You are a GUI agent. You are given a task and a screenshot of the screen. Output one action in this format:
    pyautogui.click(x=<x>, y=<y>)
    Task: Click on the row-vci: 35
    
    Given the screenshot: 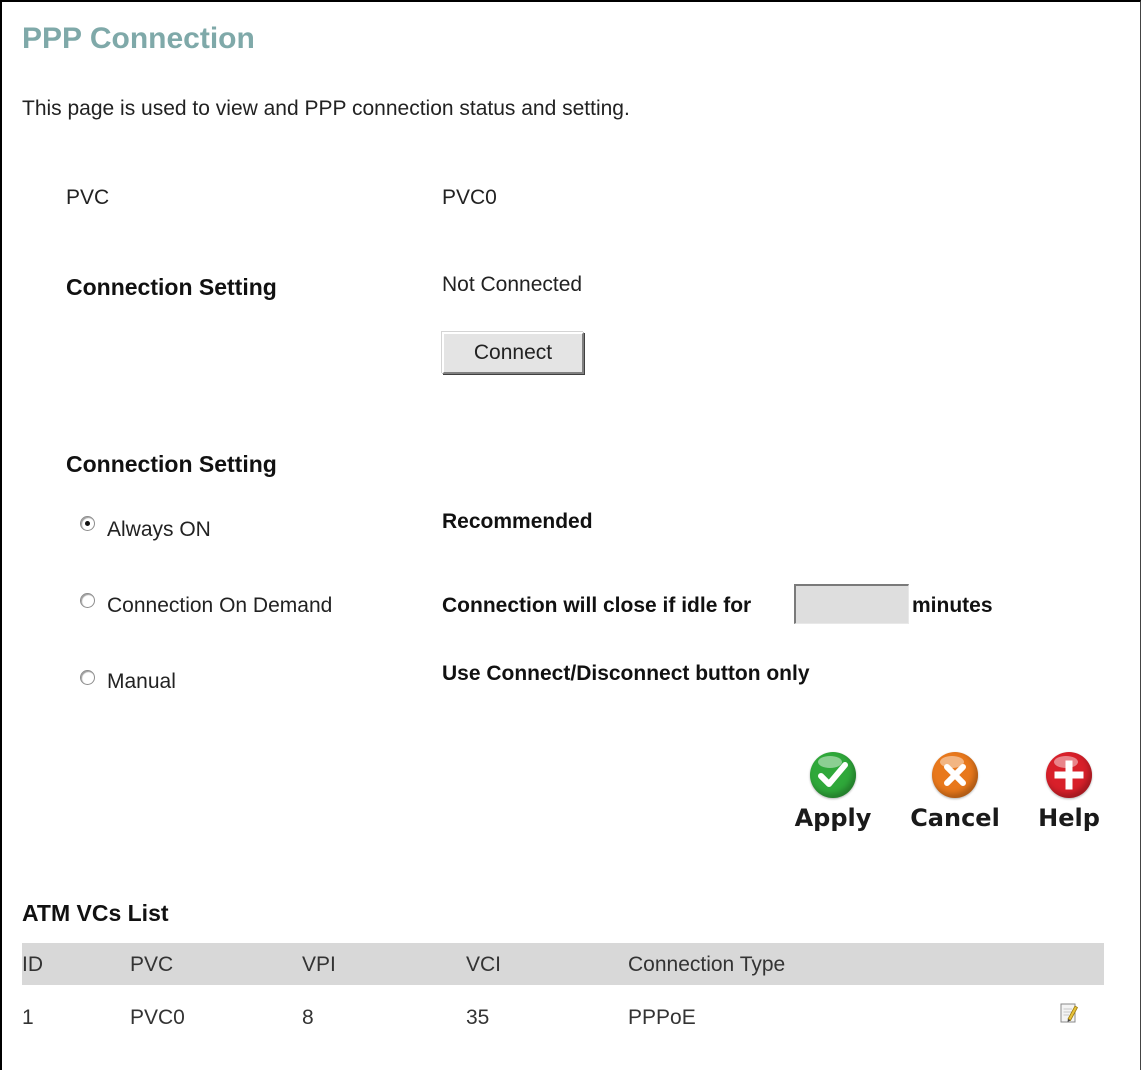 What is the action you would take?
    pyautogui.click(x=478, y=1017)
    